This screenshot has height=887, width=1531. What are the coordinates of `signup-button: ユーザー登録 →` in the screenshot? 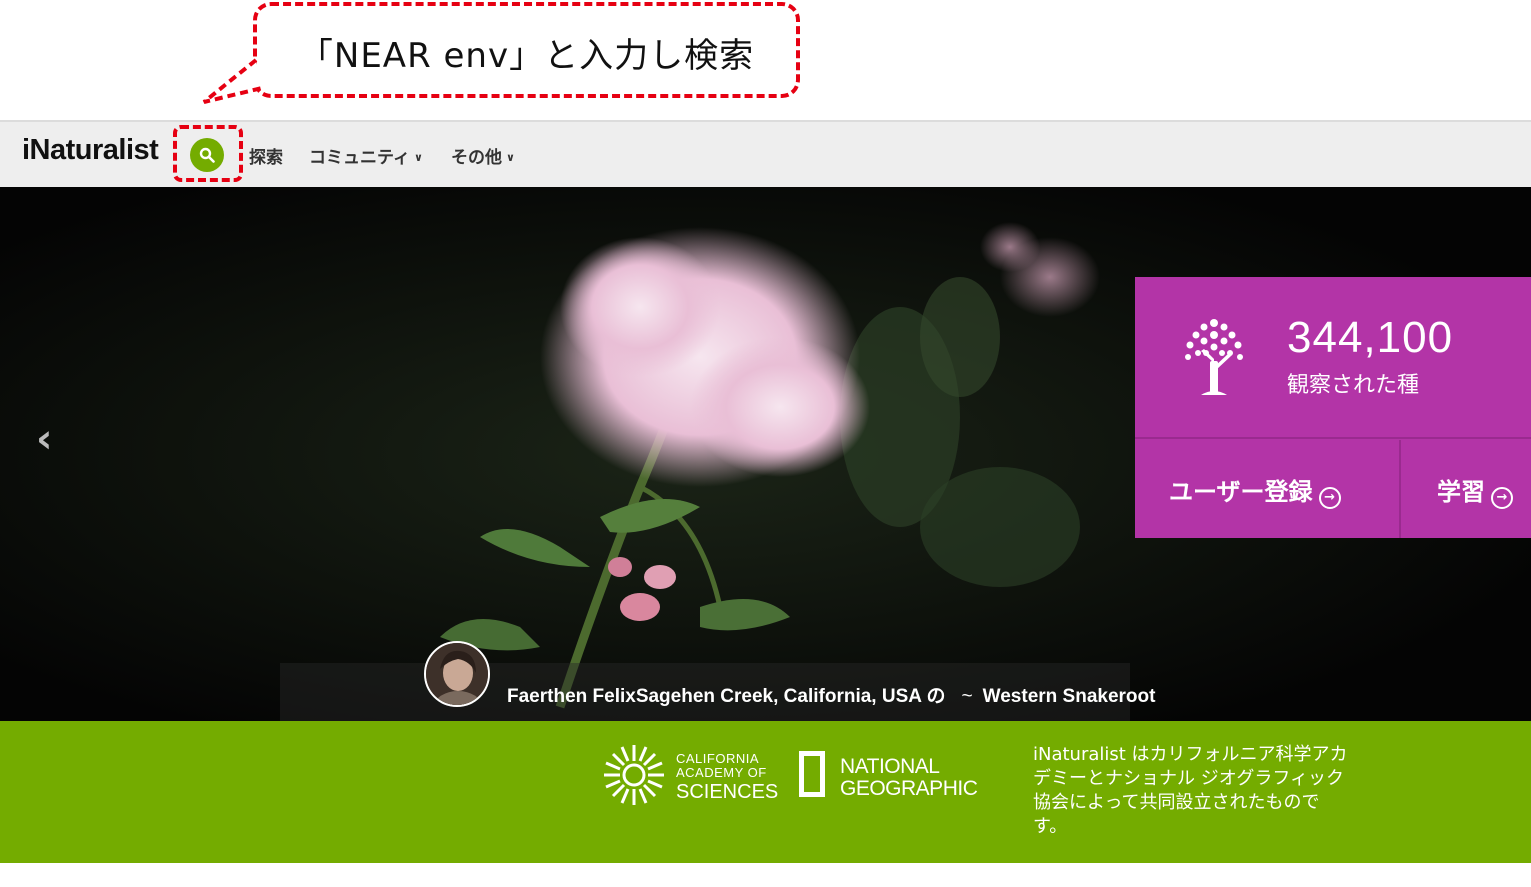 It's located at (1268, 489).